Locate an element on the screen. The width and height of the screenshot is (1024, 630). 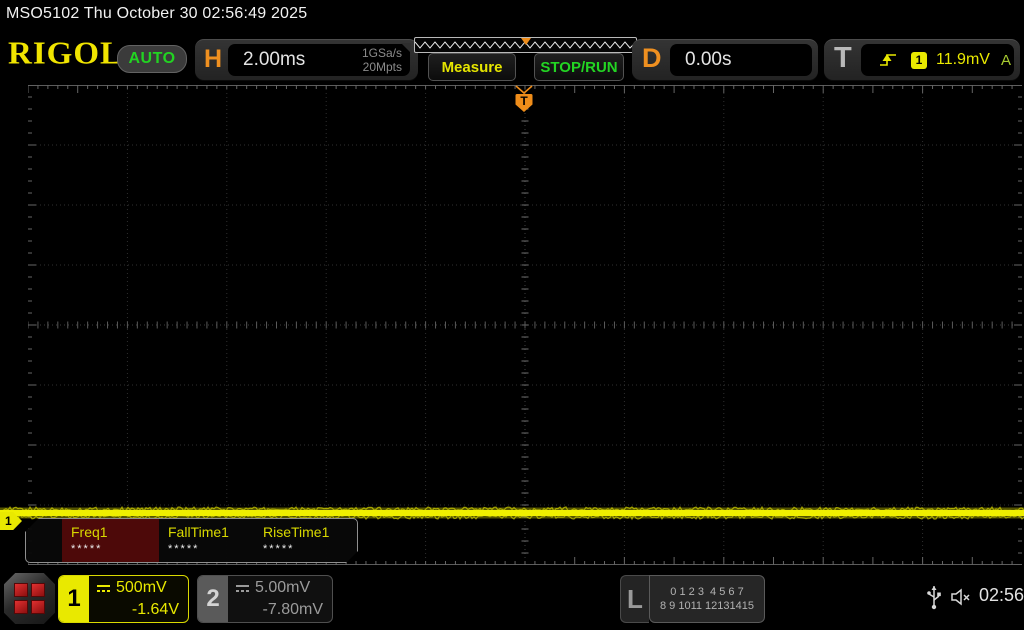
speaker-muted-icon is located at coordinates (960, 597).